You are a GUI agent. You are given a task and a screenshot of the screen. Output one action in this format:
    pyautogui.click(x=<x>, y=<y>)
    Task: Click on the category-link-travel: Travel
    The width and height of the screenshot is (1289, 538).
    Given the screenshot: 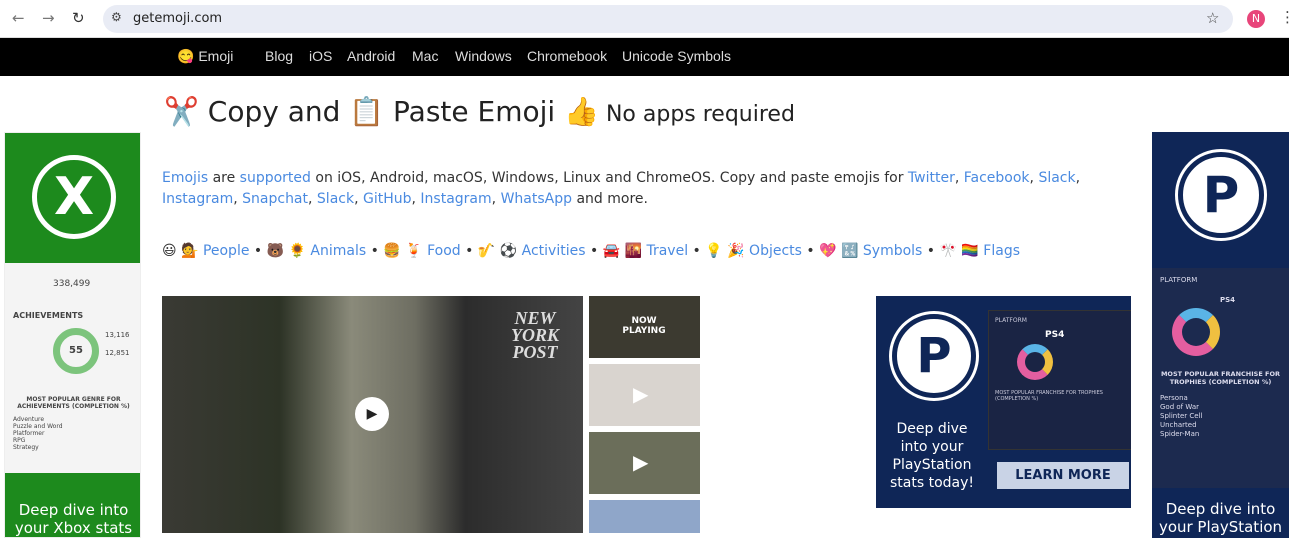 What is the action you would take?
    pyautogui.click(x=667, y=251)
    